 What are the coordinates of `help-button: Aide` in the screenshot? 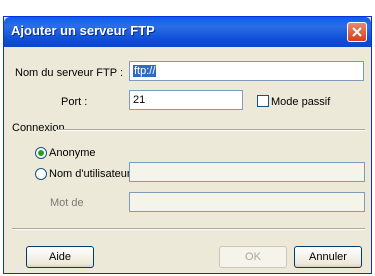 It's located at (60, 257).